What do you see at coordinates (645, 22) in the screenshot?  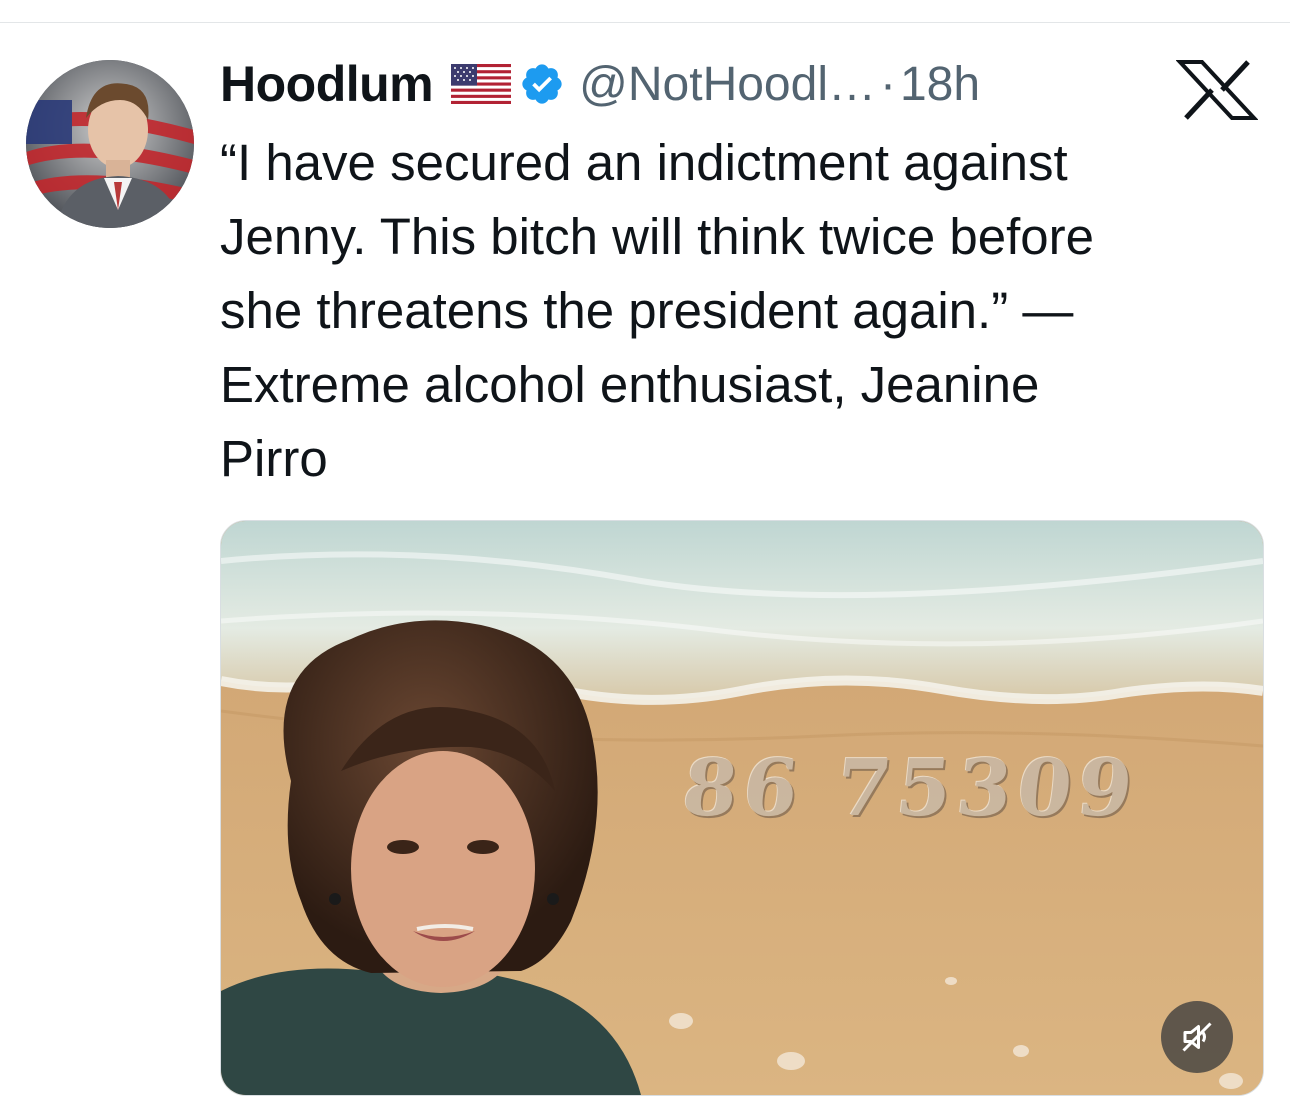 I see `top-divider` at bounding box center [645, 22].